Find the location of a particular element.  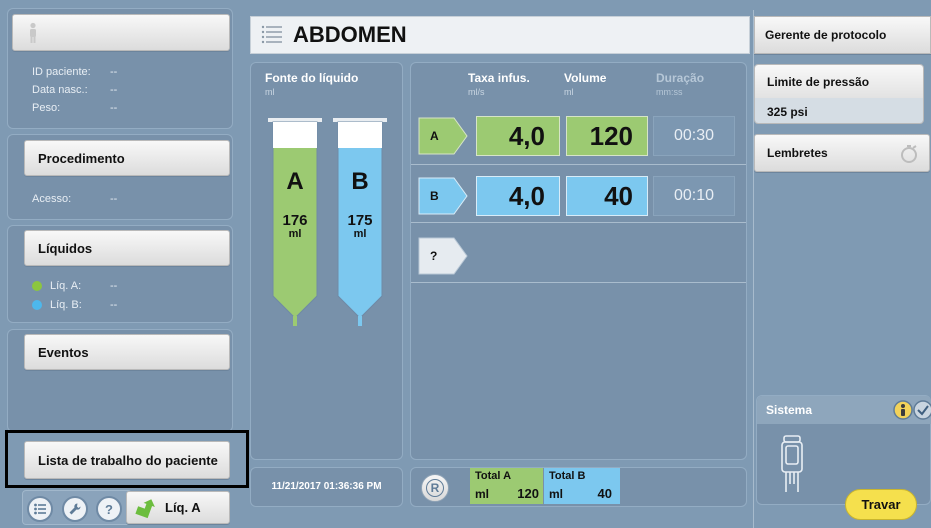

reminders-label: Lembretes is located at coordinates (797, 153).